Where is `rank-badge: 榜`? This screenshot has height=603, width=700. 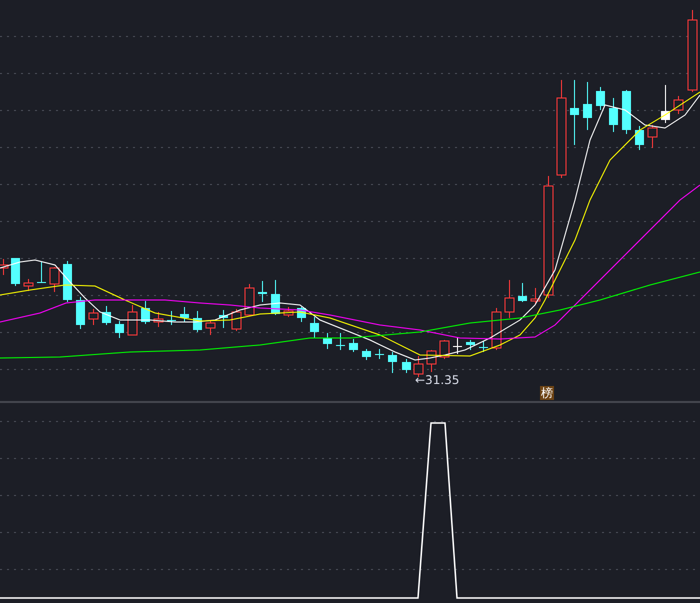 rank-badge: 榜 is located at coordinates (547, 393).